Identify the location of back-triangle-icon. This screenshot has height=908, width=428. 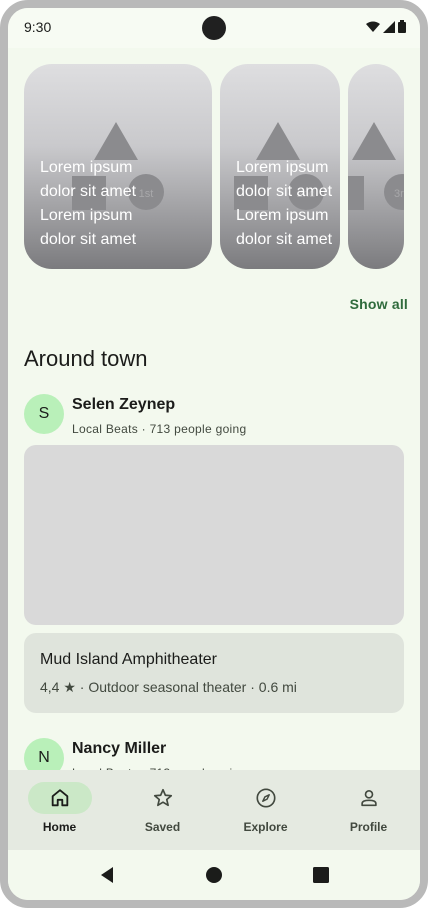
(107, 875).